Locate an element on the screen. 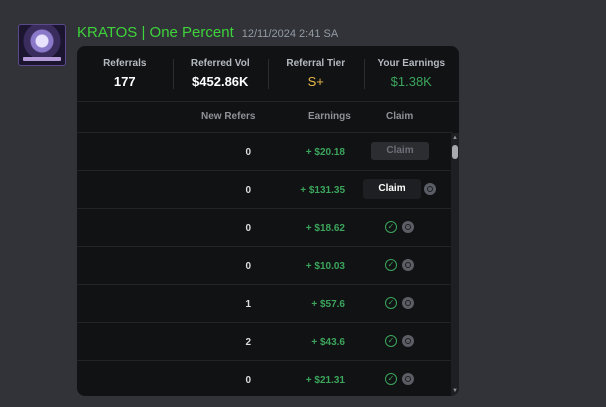  table-row: 0 + $18.62 ✓ is located at coordinates (264, 228).